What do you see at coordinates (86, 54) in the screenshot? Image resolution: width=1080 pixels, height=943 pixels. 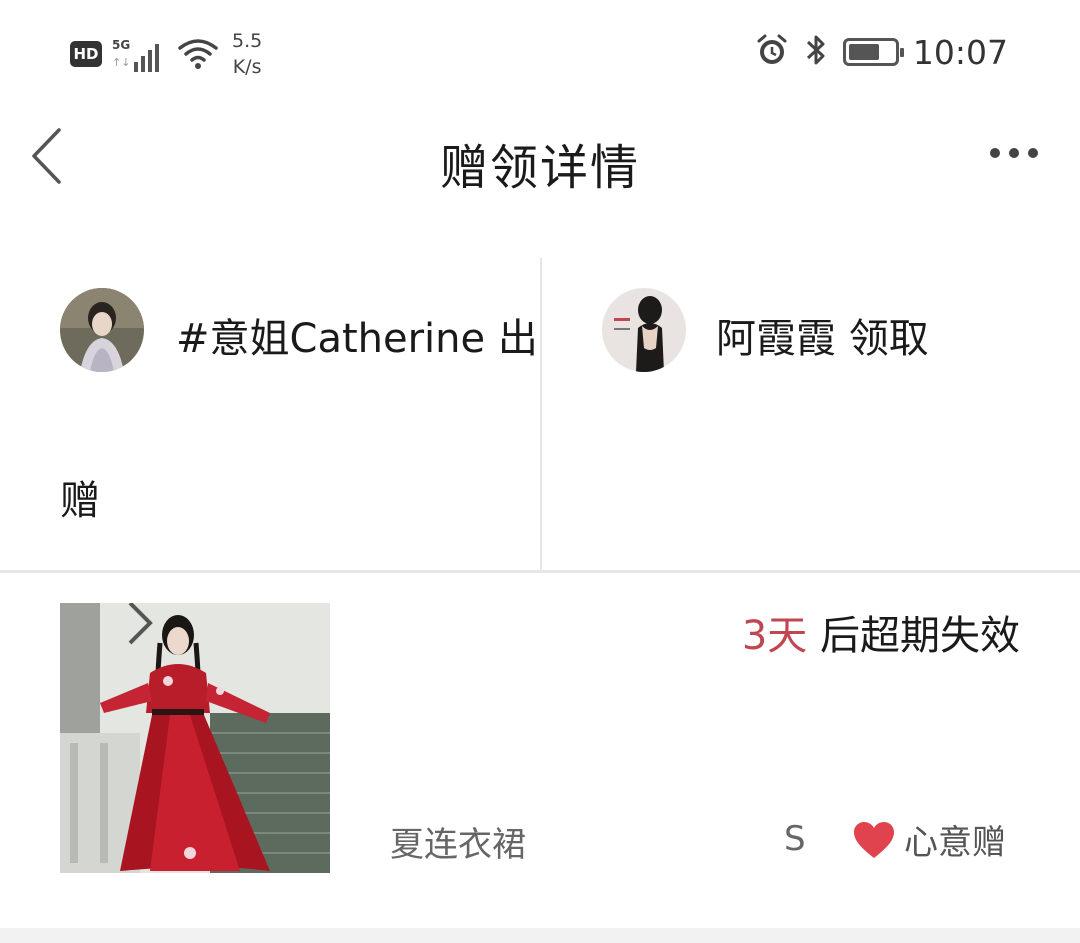 I see `hd-icon: HD` at bounding box center [86, 54].